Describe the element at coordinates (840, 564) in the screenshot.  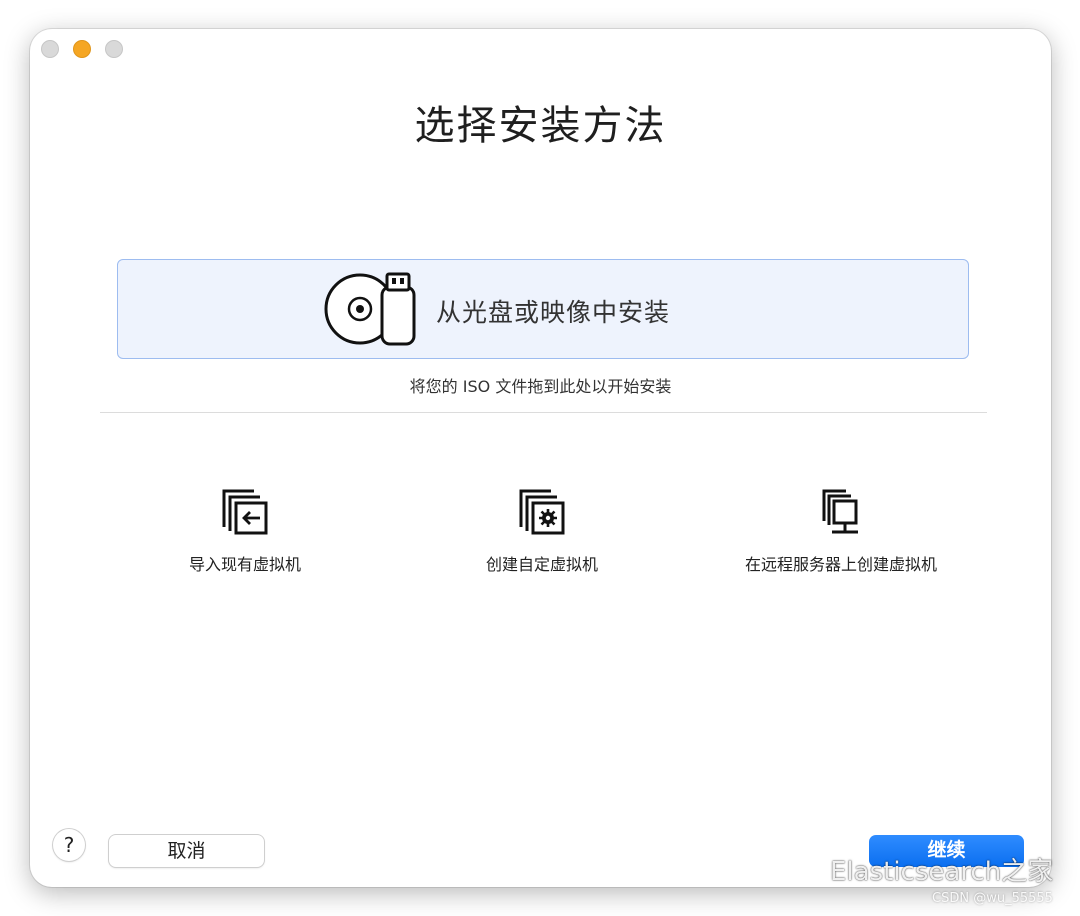
I see `remote-server-label: 在远程服务器上创建虚拟机` at that location.